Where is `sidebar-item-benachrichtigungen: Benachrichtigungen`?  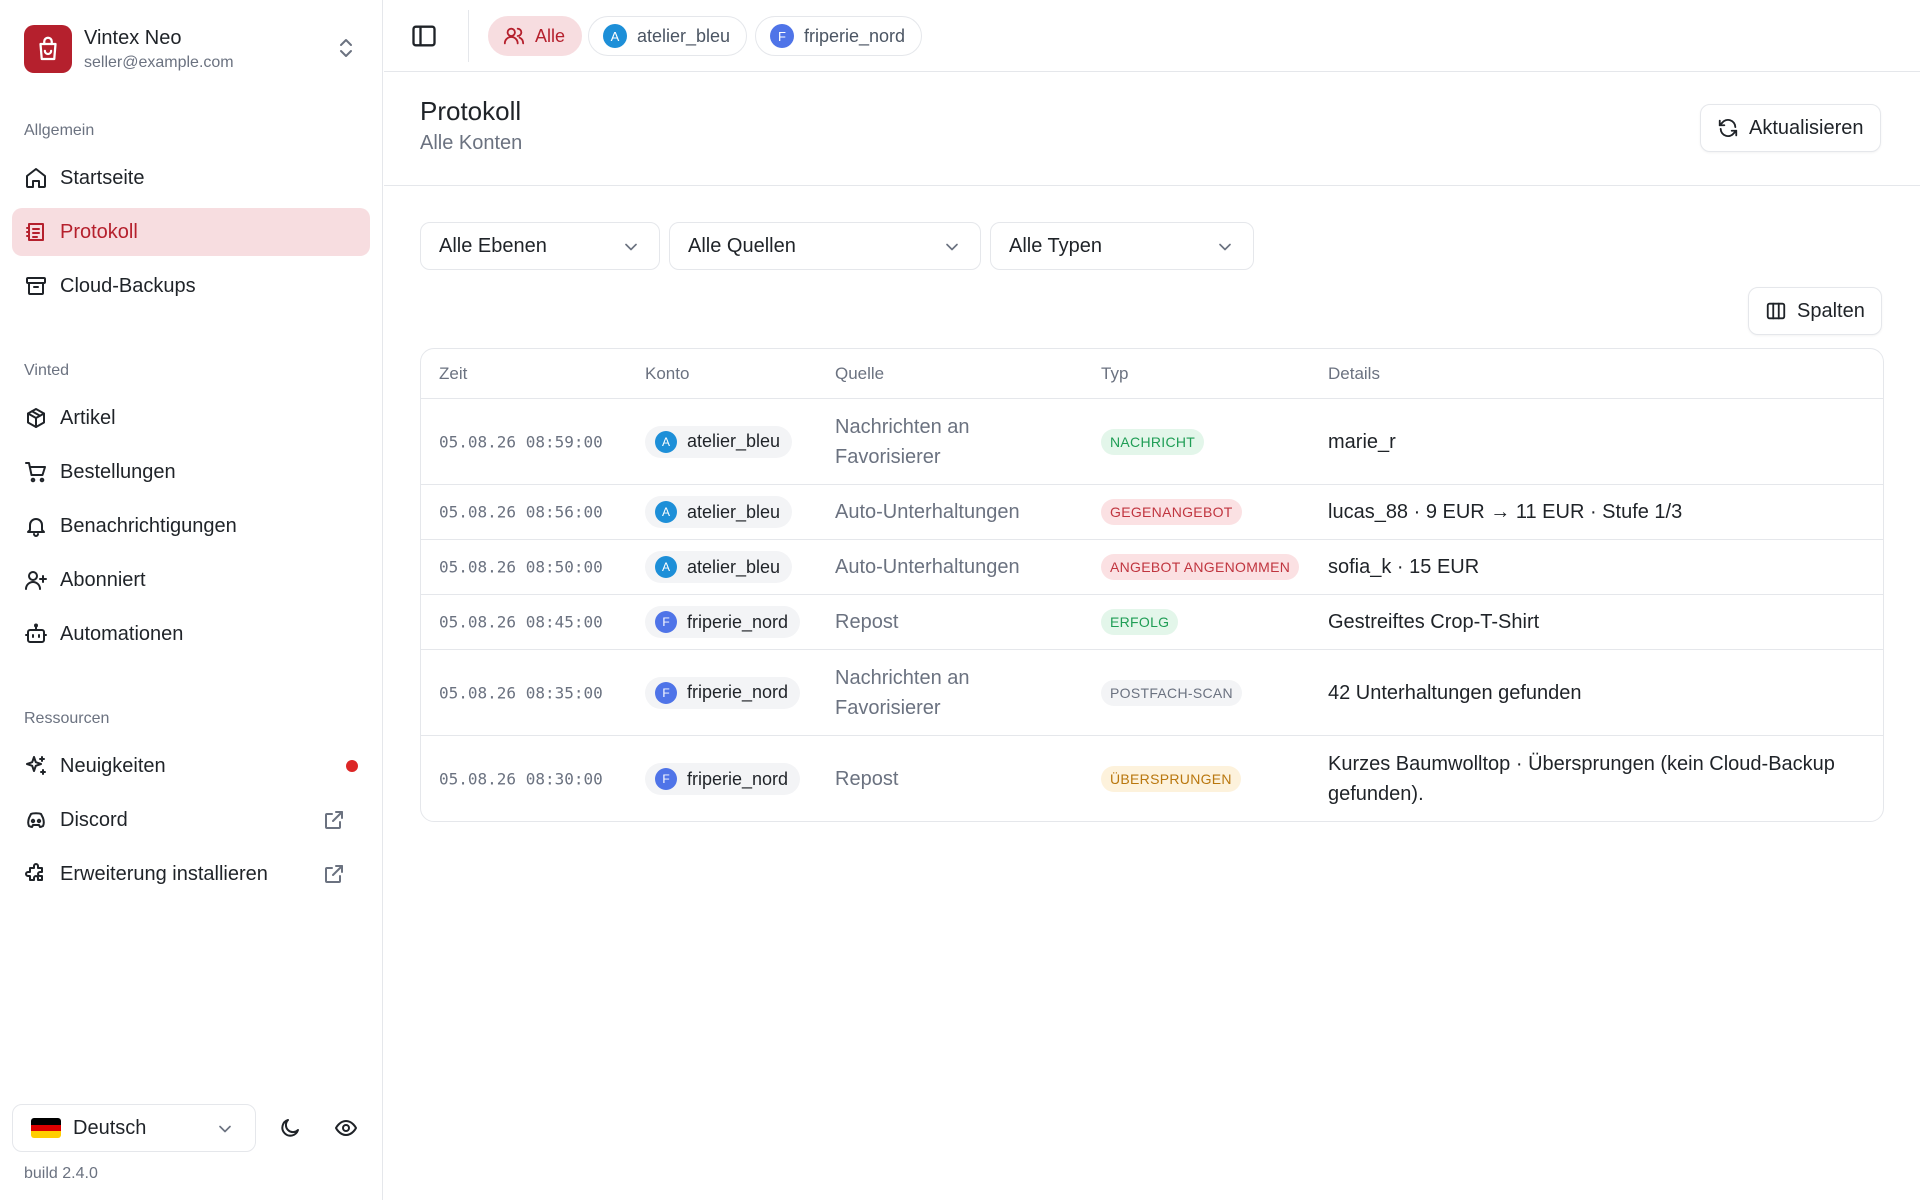 sidebar-item-benachrichtigungen: Benachrichtigungen is located at coordinates (191, 526).